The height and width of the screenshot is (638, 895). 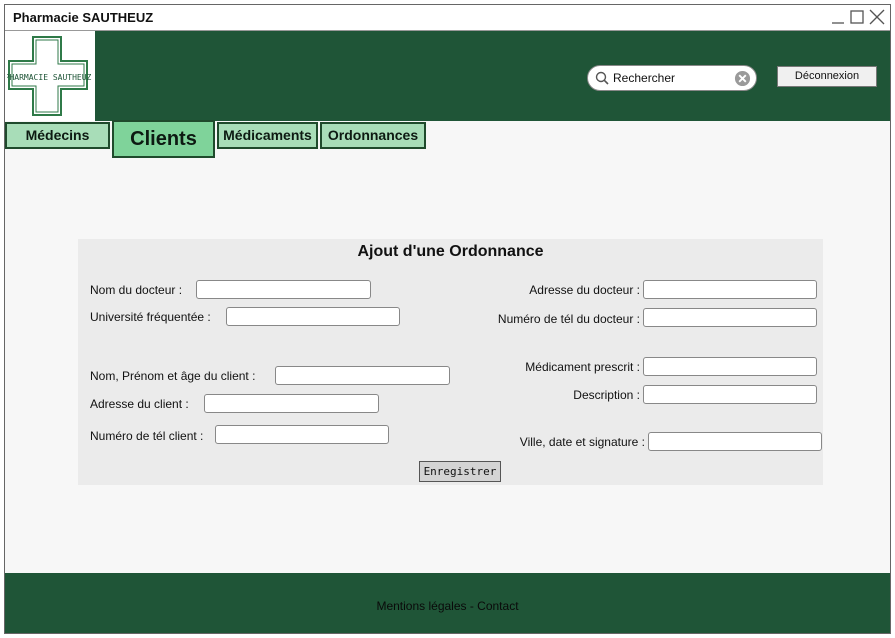 What do you see at coordinates (730, 289) in the screenshot?
I see `doctor-address-field` at bounding box center [730, 289].